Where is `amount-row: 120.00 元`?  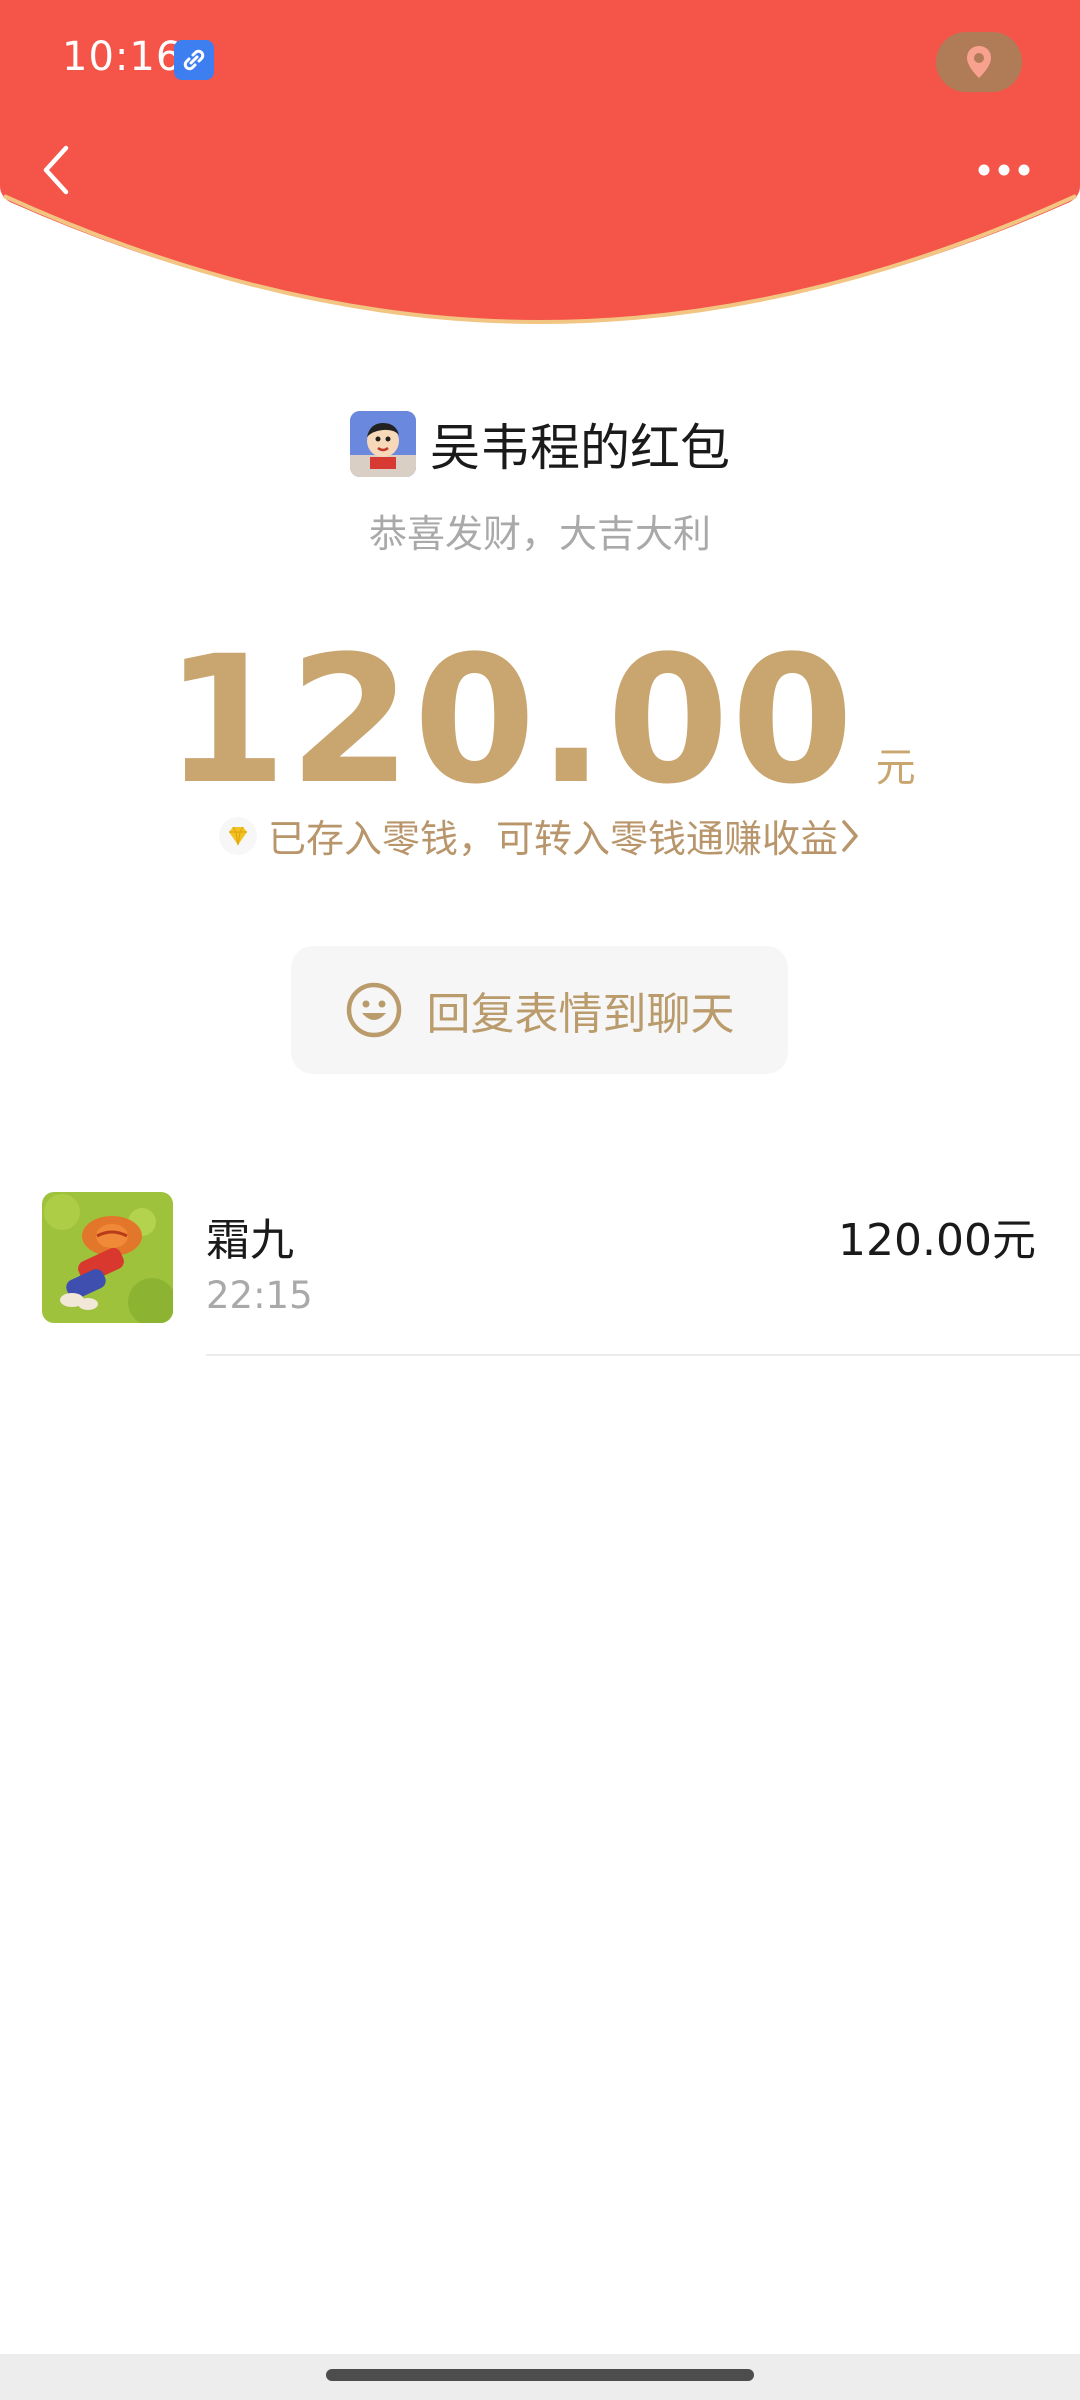
amount-row: 120.00 元 is located at coordinates (540, 720).